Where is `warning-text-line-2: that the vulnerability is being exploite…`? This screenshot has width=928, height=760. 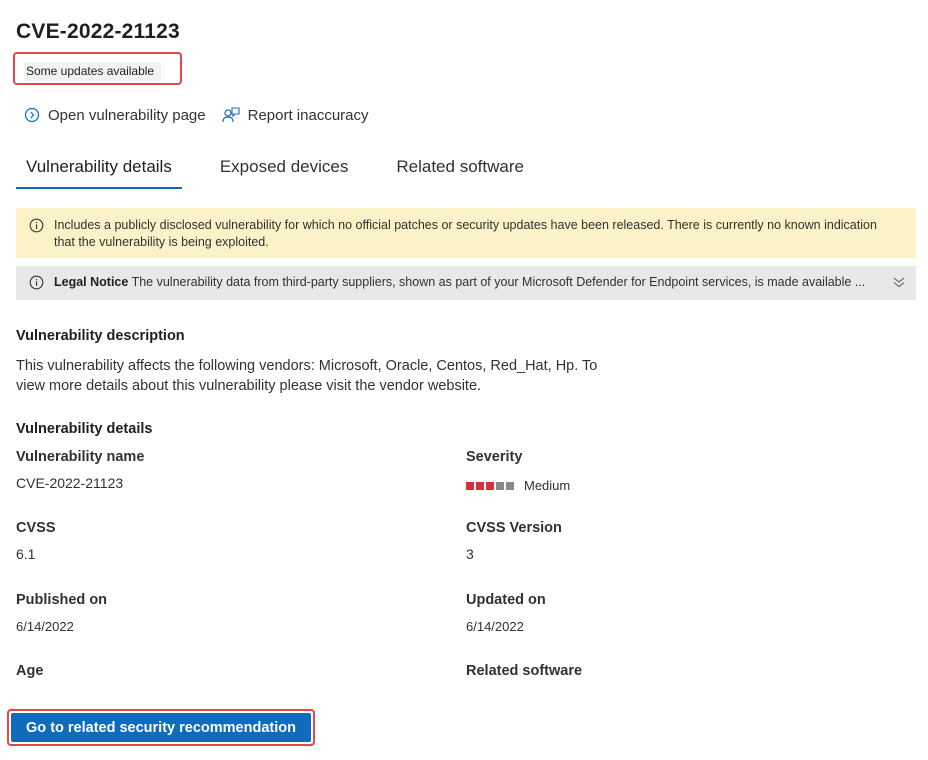
warning-text-line-2: that the vulnerability is being exploite… is located at coordinates (161, 242).